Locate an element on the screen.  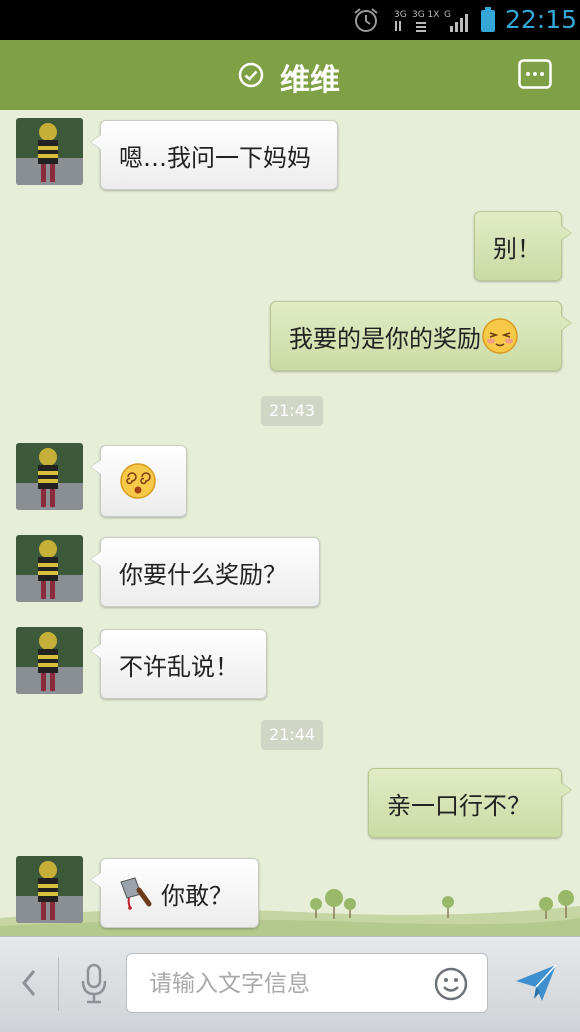
message-bubble-outgoing: 我要的是你的奖励 is located at coordinates (421, 336).